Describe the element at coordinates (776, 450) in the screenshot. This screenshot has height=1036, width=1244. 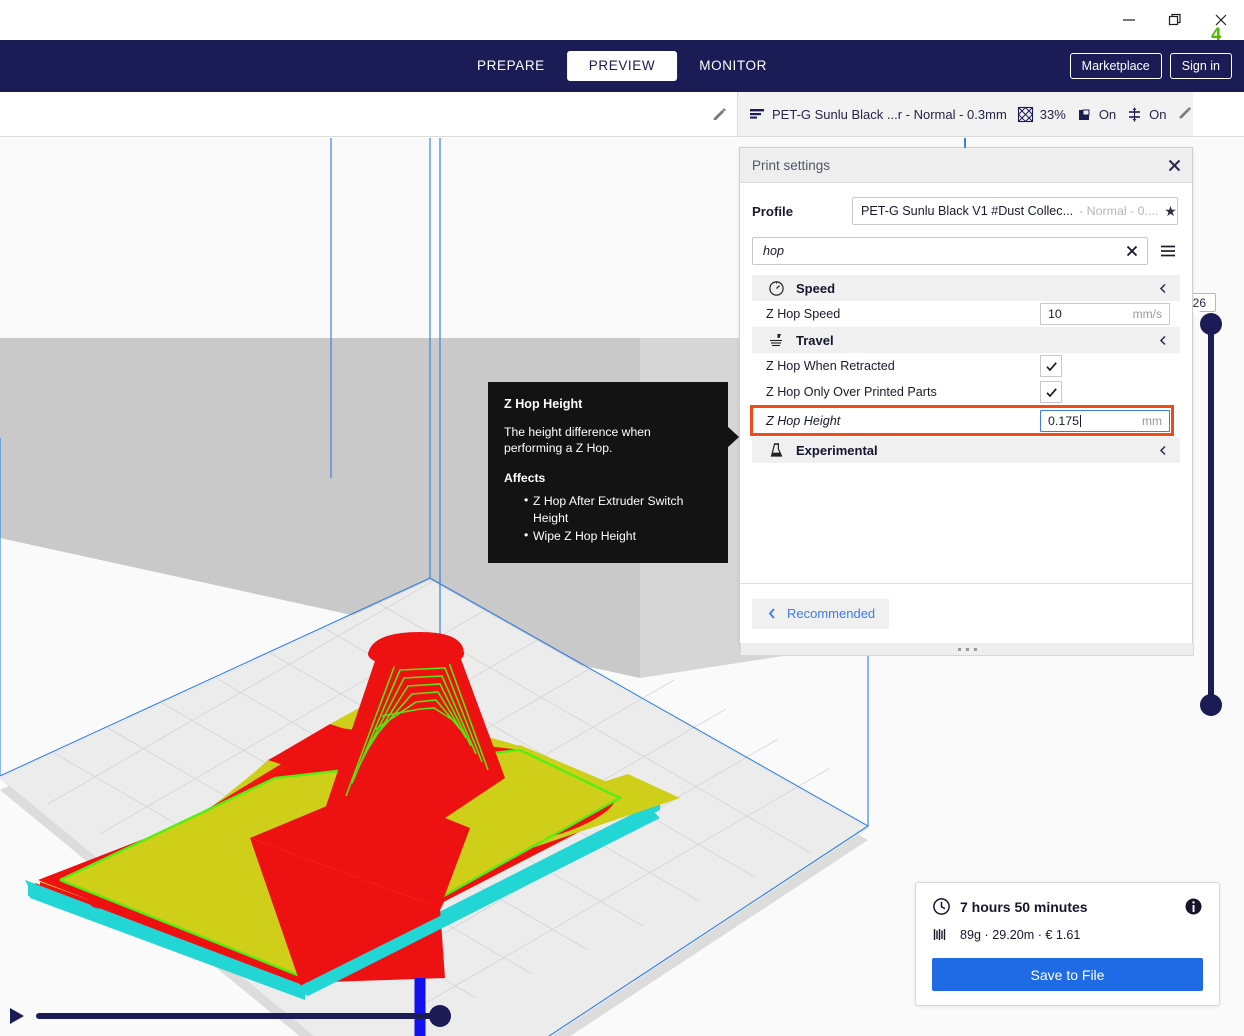
I see `flask-icon` at that location.